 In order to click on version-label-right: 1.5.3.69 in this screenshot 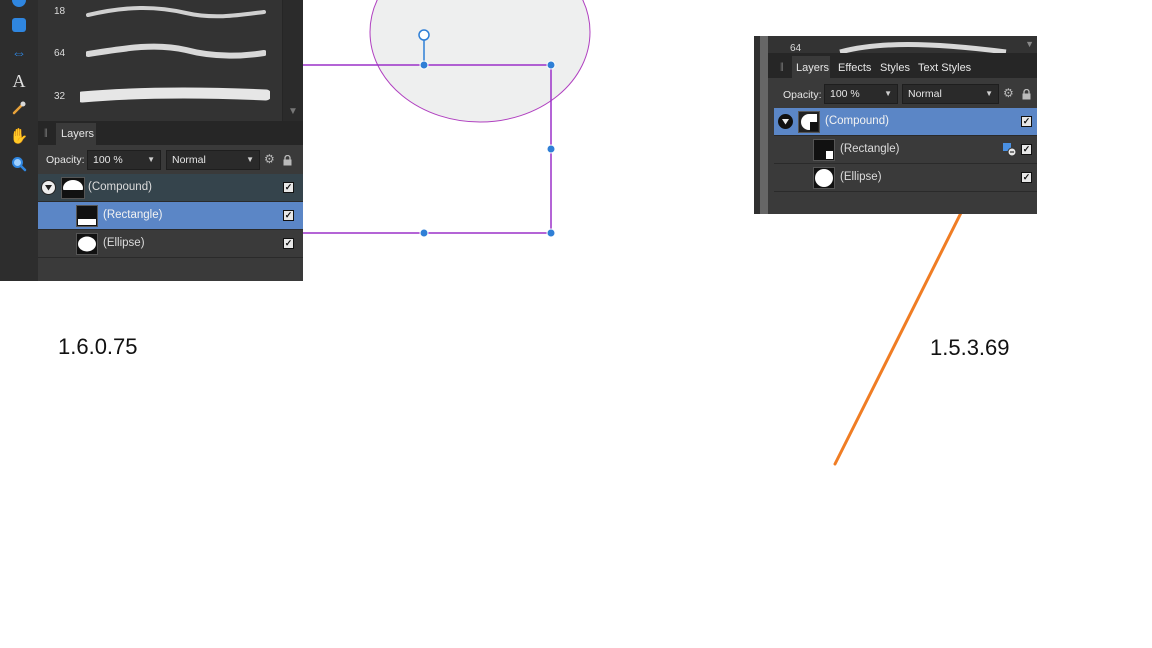, I will do `click(970, 347)`.